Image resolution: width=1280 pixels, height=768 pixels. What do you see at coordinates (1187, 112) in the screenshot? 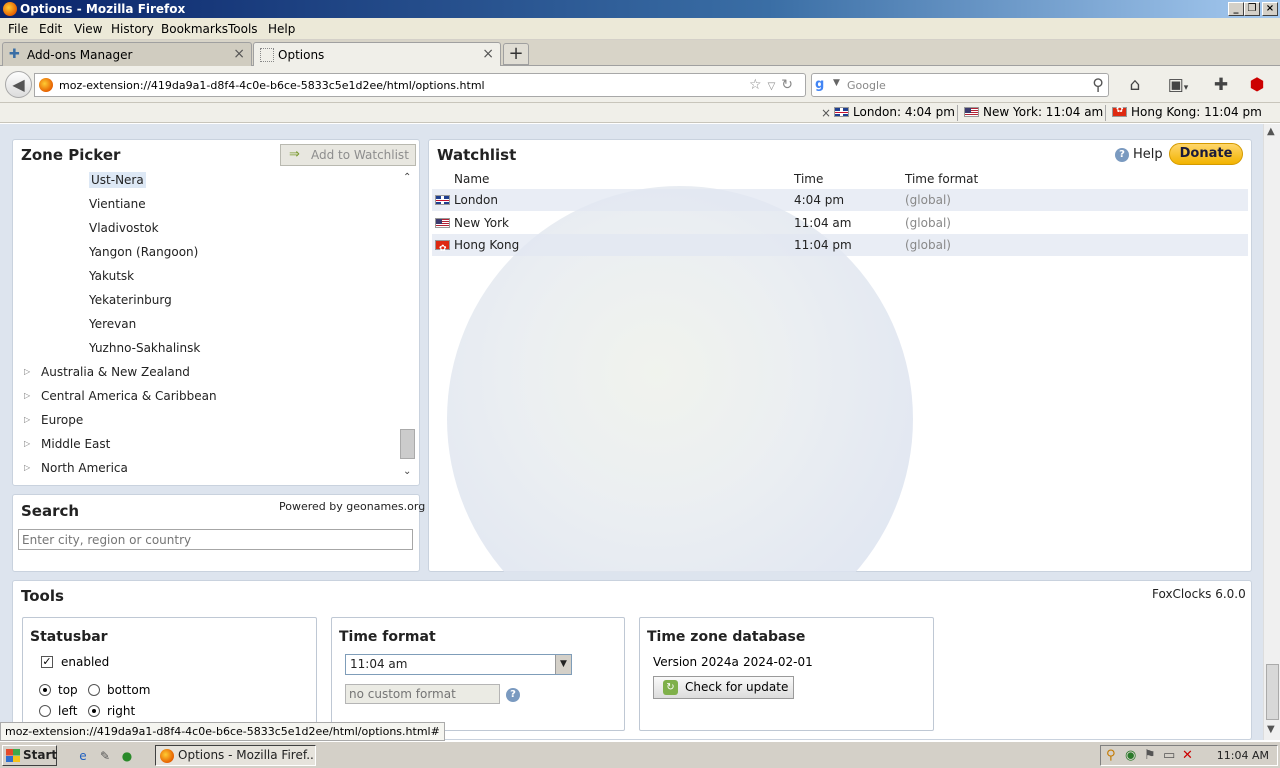
I see `clock-hong-kong: Hong Kong: 11:04 pm` at bounding box center [1187, 112].